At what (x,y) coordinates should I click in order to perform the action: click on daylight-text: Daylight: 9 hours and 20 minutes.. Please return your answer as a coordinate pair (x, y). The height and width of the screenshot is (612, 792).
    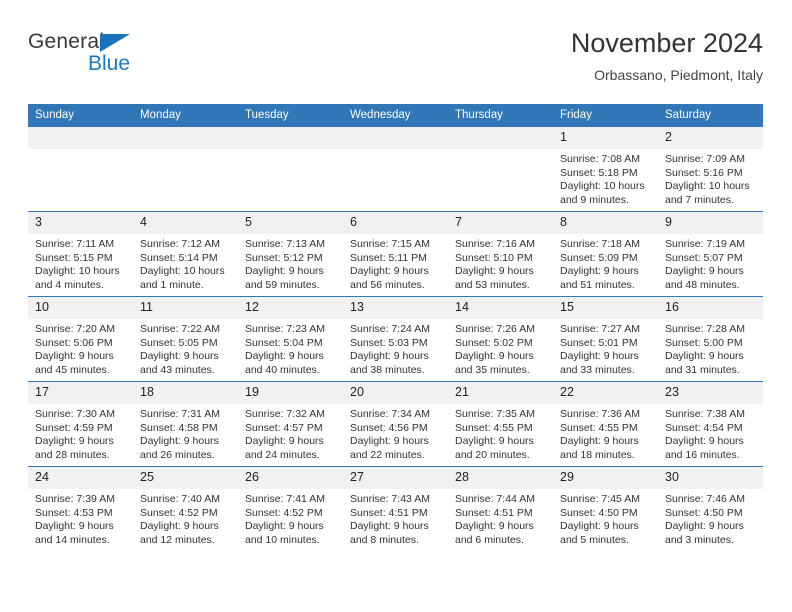
    Looking at the image, I should click on (494, 448).